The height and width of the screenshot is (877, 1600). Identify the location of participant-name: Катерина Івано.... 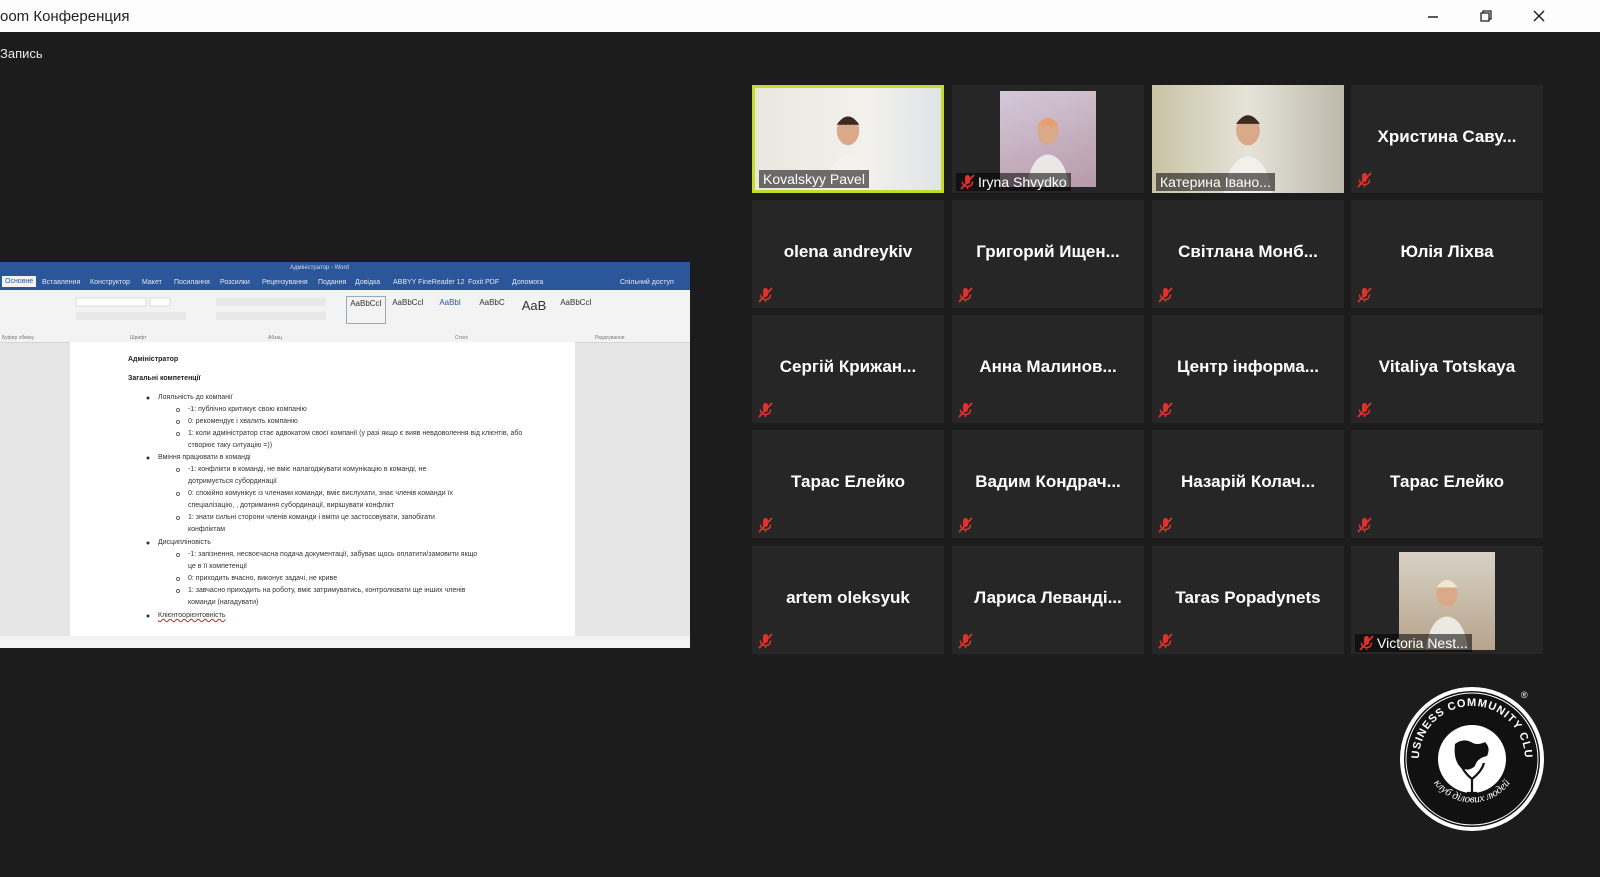
(1215, 182).